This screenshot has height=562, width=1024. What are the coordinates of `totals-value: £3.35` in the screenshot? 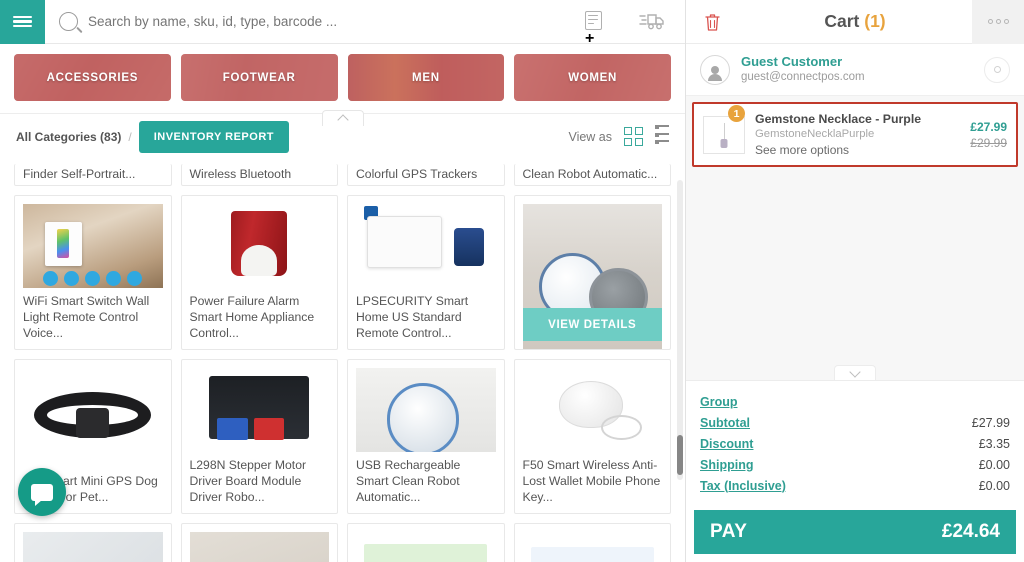 It's located at (994, 443).